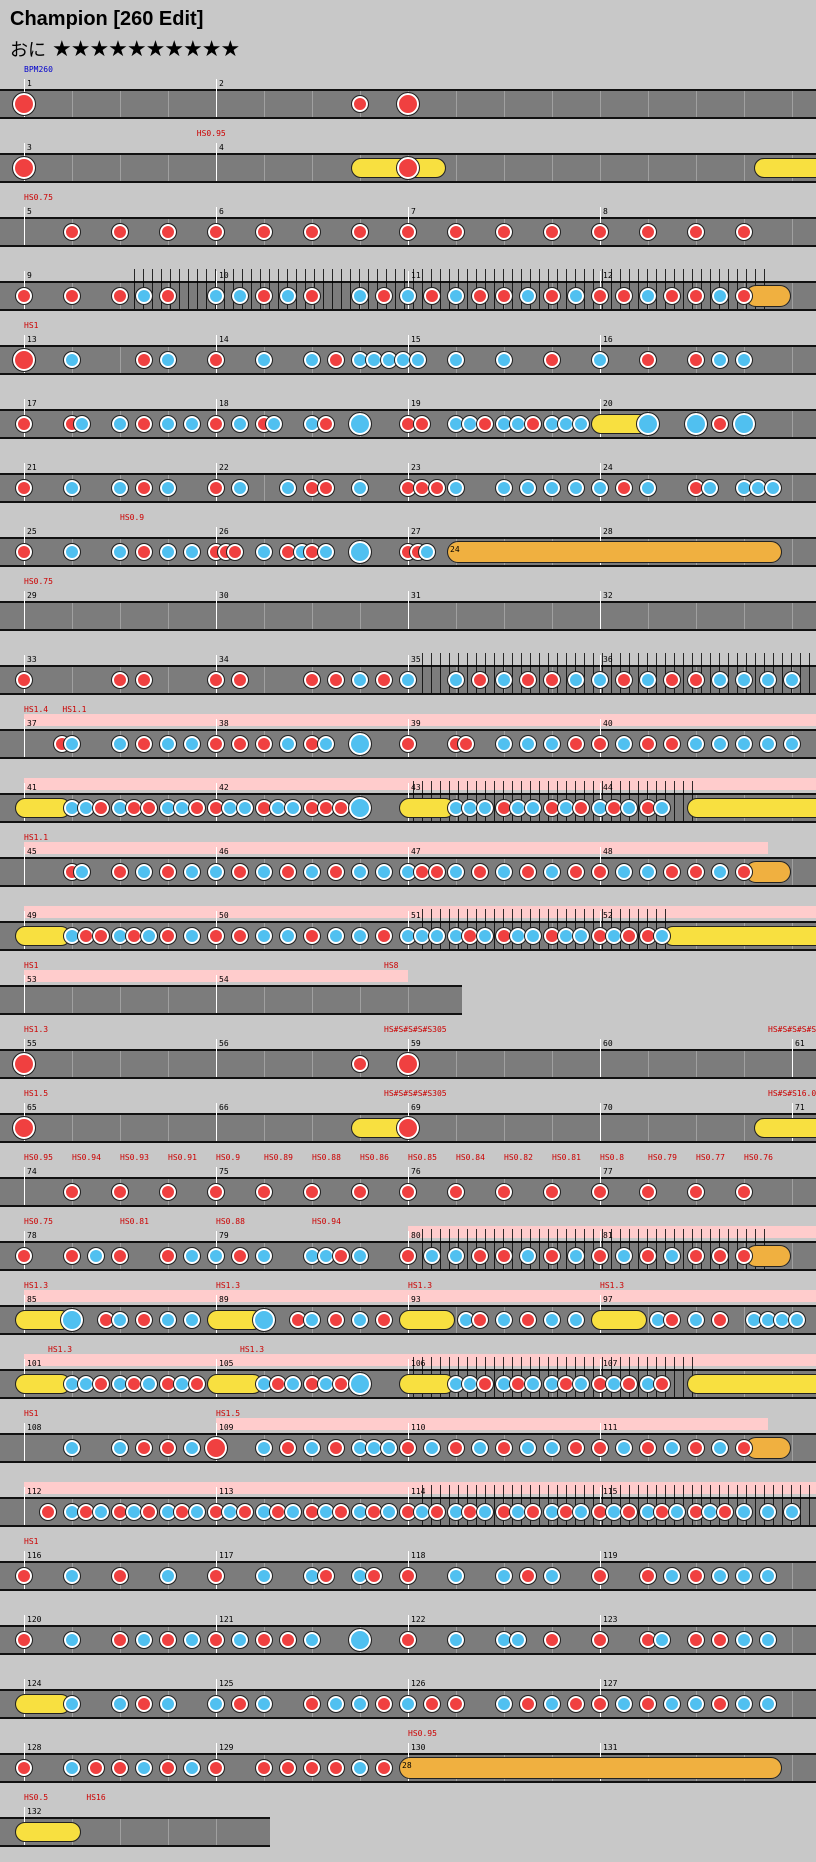 This screenshot has height=1862, width=816. What do you see at coordinates (416, 659) in the screenshot?
I see `measure-number: 35` at bounding box center [416, 659].